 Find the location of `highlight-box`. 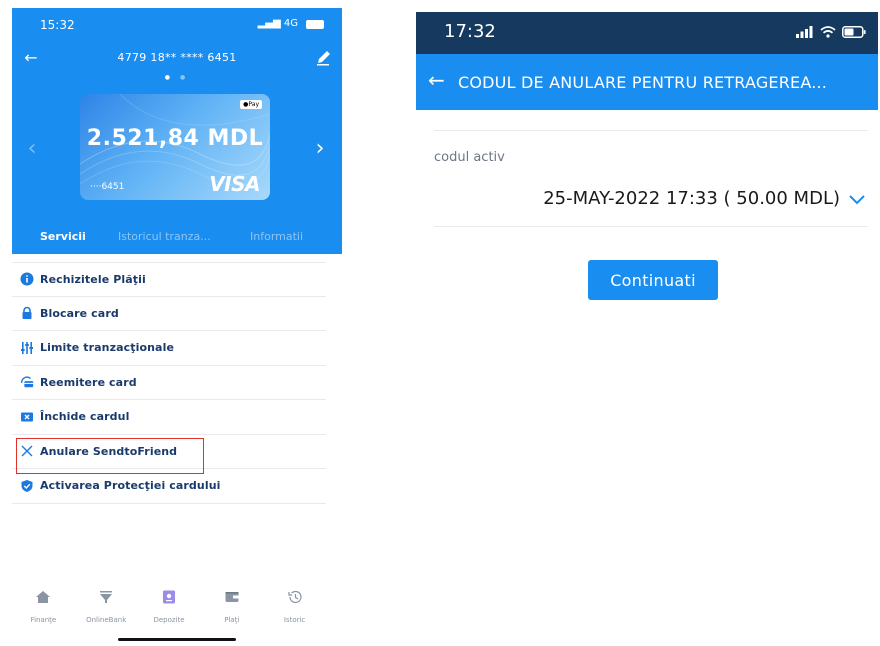

highlight-box is located at coordinates (110, 456).